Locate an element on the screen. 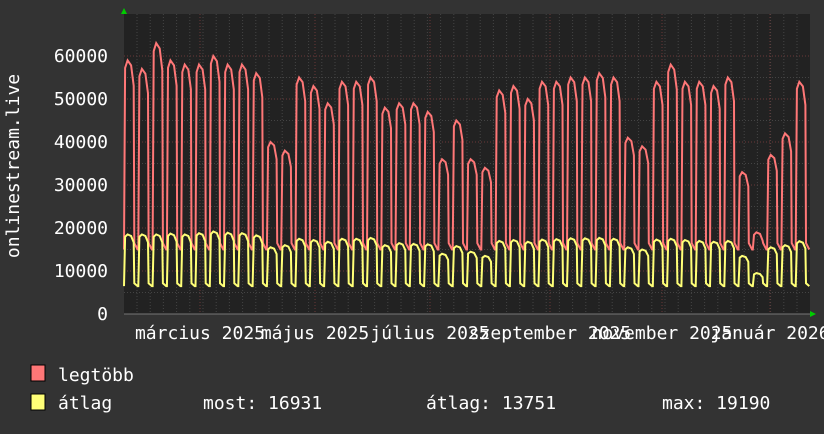 Image resolution: width=824 pixels, height=434 pixels. stat-avg: átlag: 13751 is located at coordinates (491, 403).